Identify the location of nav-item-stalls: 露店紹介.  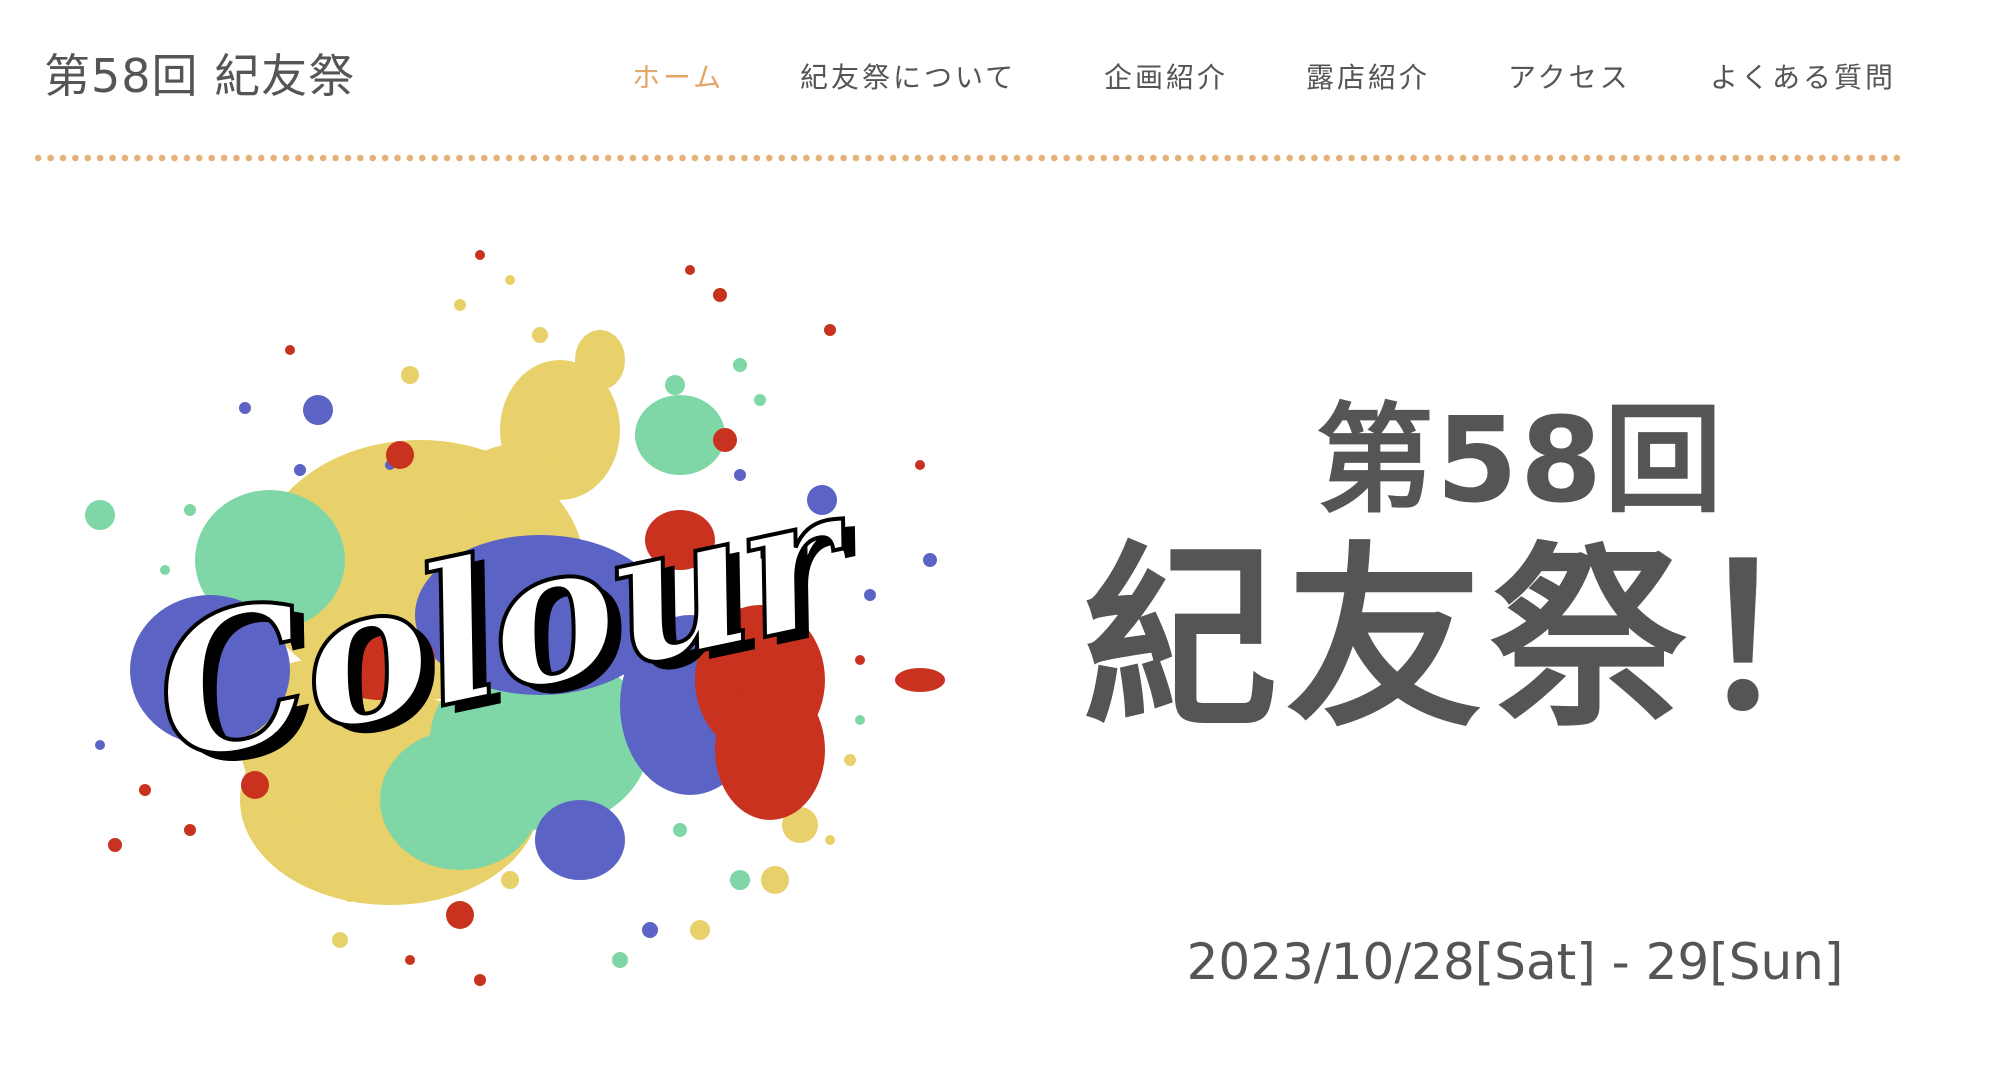
(1368, 78).